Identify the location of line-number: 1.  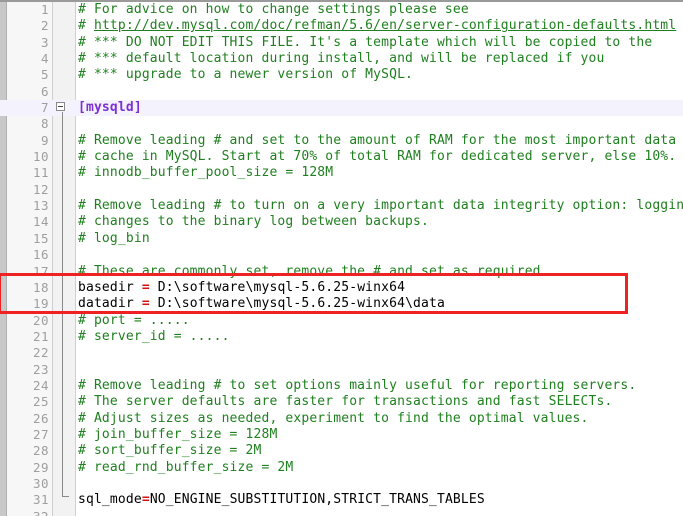
(44, 9).